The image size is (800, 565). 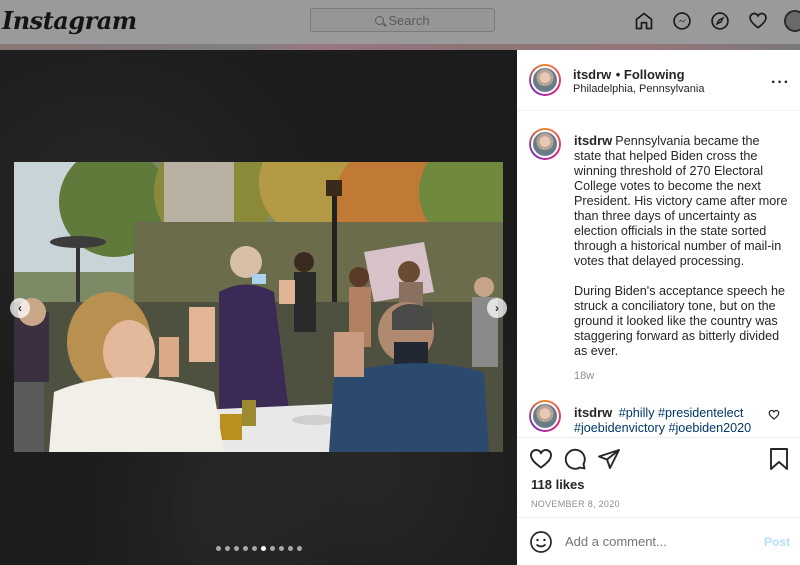 I want to click on nav-icons, so click(x=716, y=21).